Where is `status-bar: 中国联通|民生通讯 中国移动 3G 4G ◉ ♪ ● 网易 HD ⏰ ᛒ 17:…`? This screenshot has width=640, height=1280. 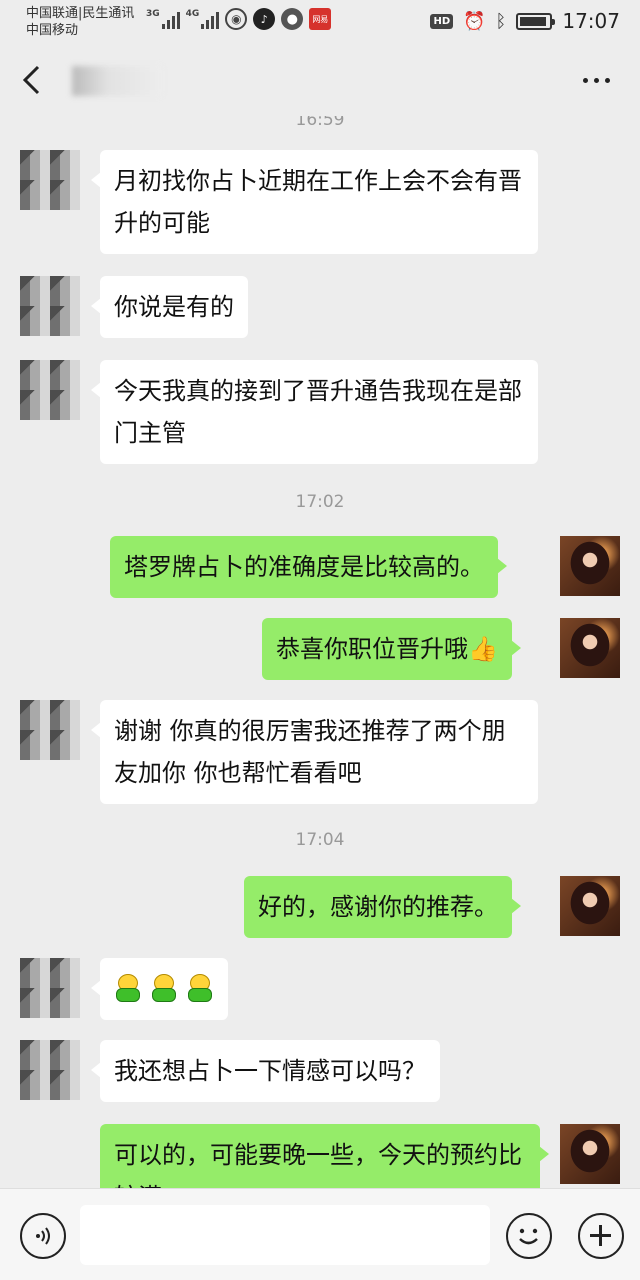
status-bar: 中国联通|民生通讯 中国移动 3G 4G ◉ ♪ ● 网易 HD ⏰ ᛒ 17:… is located at coordinates (320, 22).